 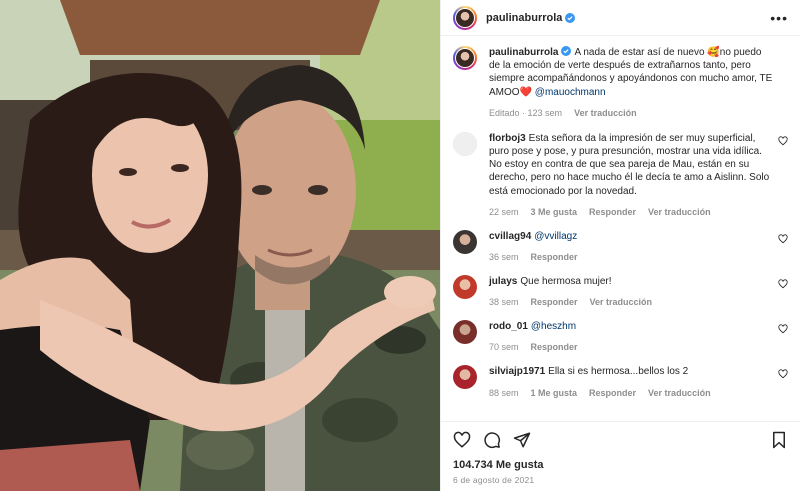 What do you see at coordinates (508, 326) in the screenshot?
I see `comment-username: rodo_01` at bounding box center [508, 326].